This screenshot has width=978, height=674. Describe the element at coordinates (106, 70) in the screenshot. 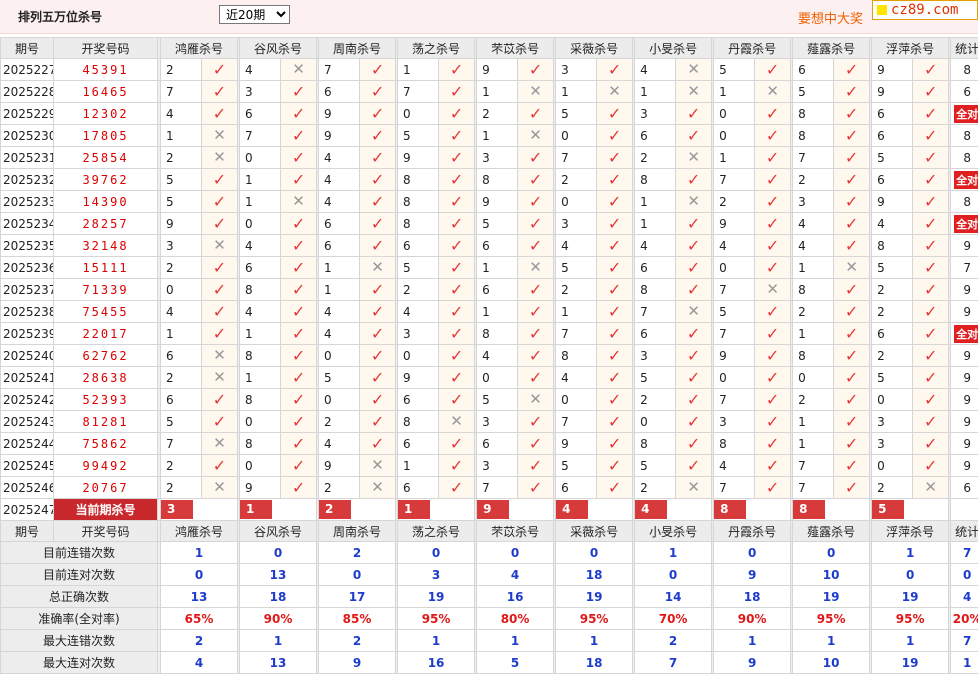

I see `draw-number-cell: 45391` at that location.